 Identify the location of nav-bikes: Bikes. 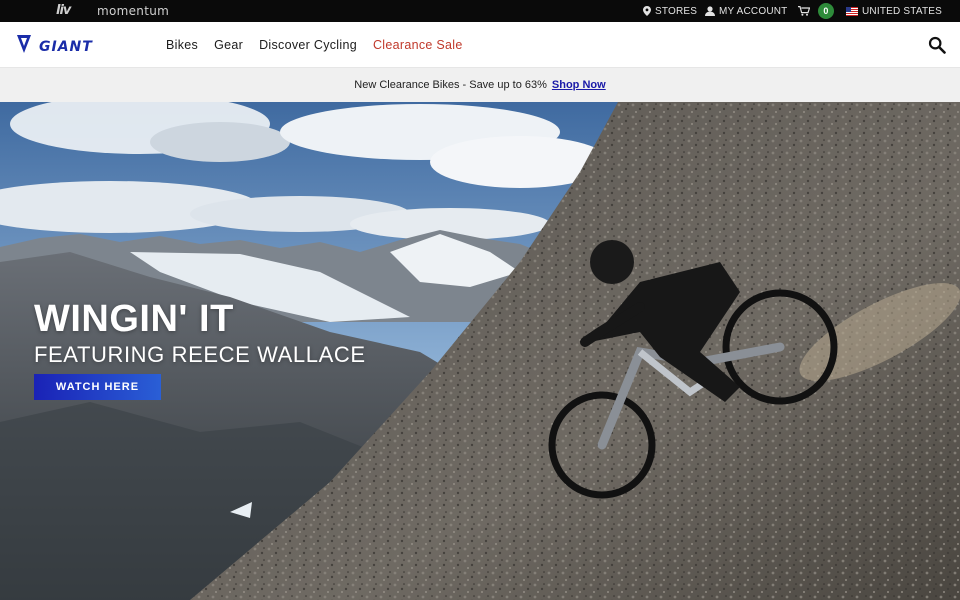
(182, 45).